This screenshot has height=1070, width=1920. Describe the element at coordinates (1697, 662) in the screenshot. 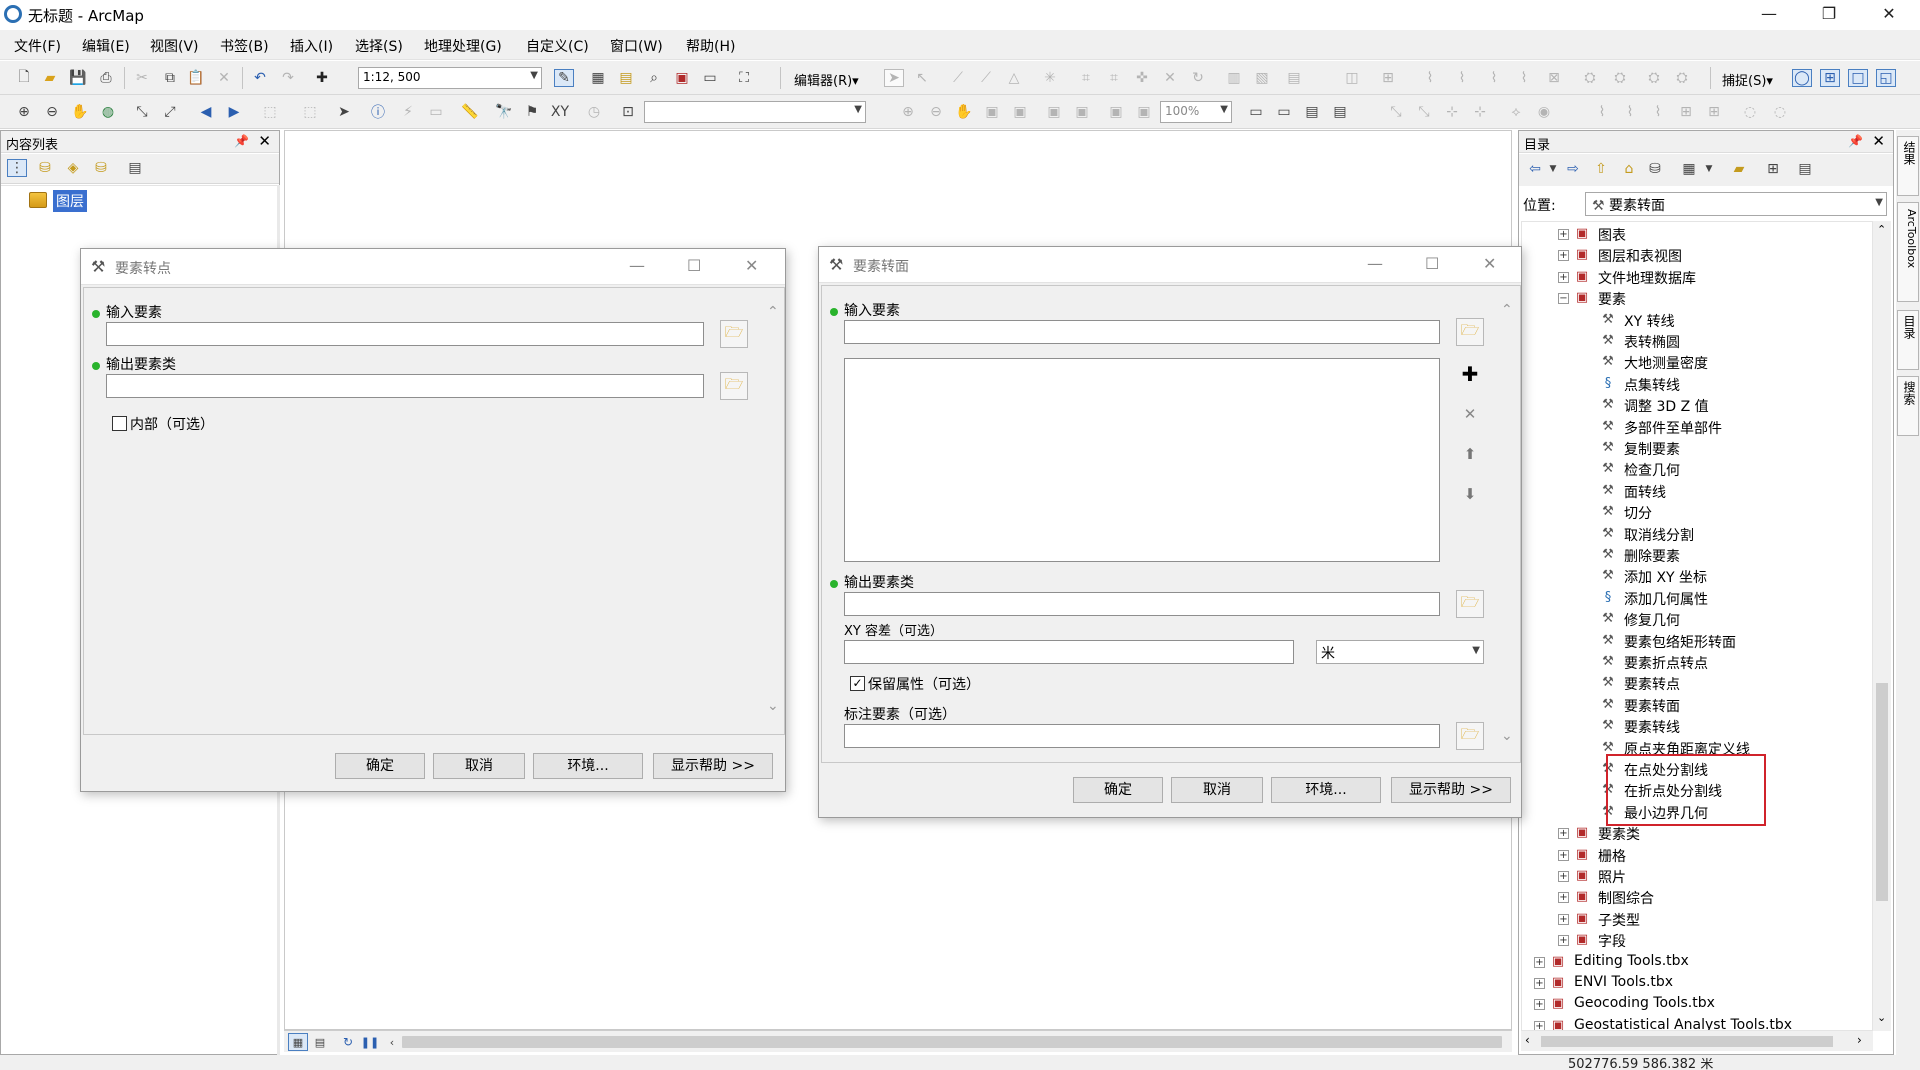

I see `tree-item-tool: ⚒ 要素折点转点` at that location.